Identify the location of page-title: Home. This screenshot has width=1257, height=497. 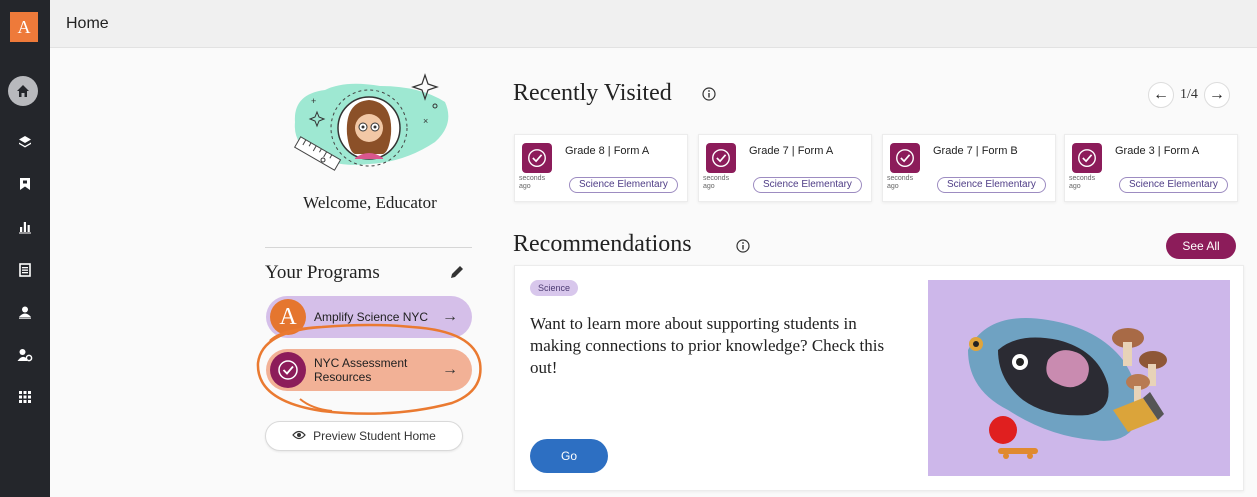
(87, 23).